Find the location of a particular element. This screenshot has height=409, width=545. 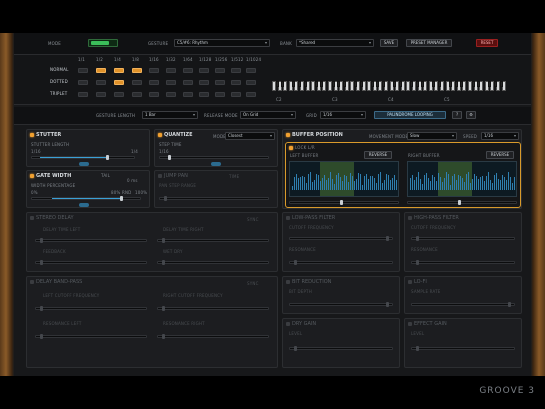

save-button: SAVE is located at coordinates (389, 43).